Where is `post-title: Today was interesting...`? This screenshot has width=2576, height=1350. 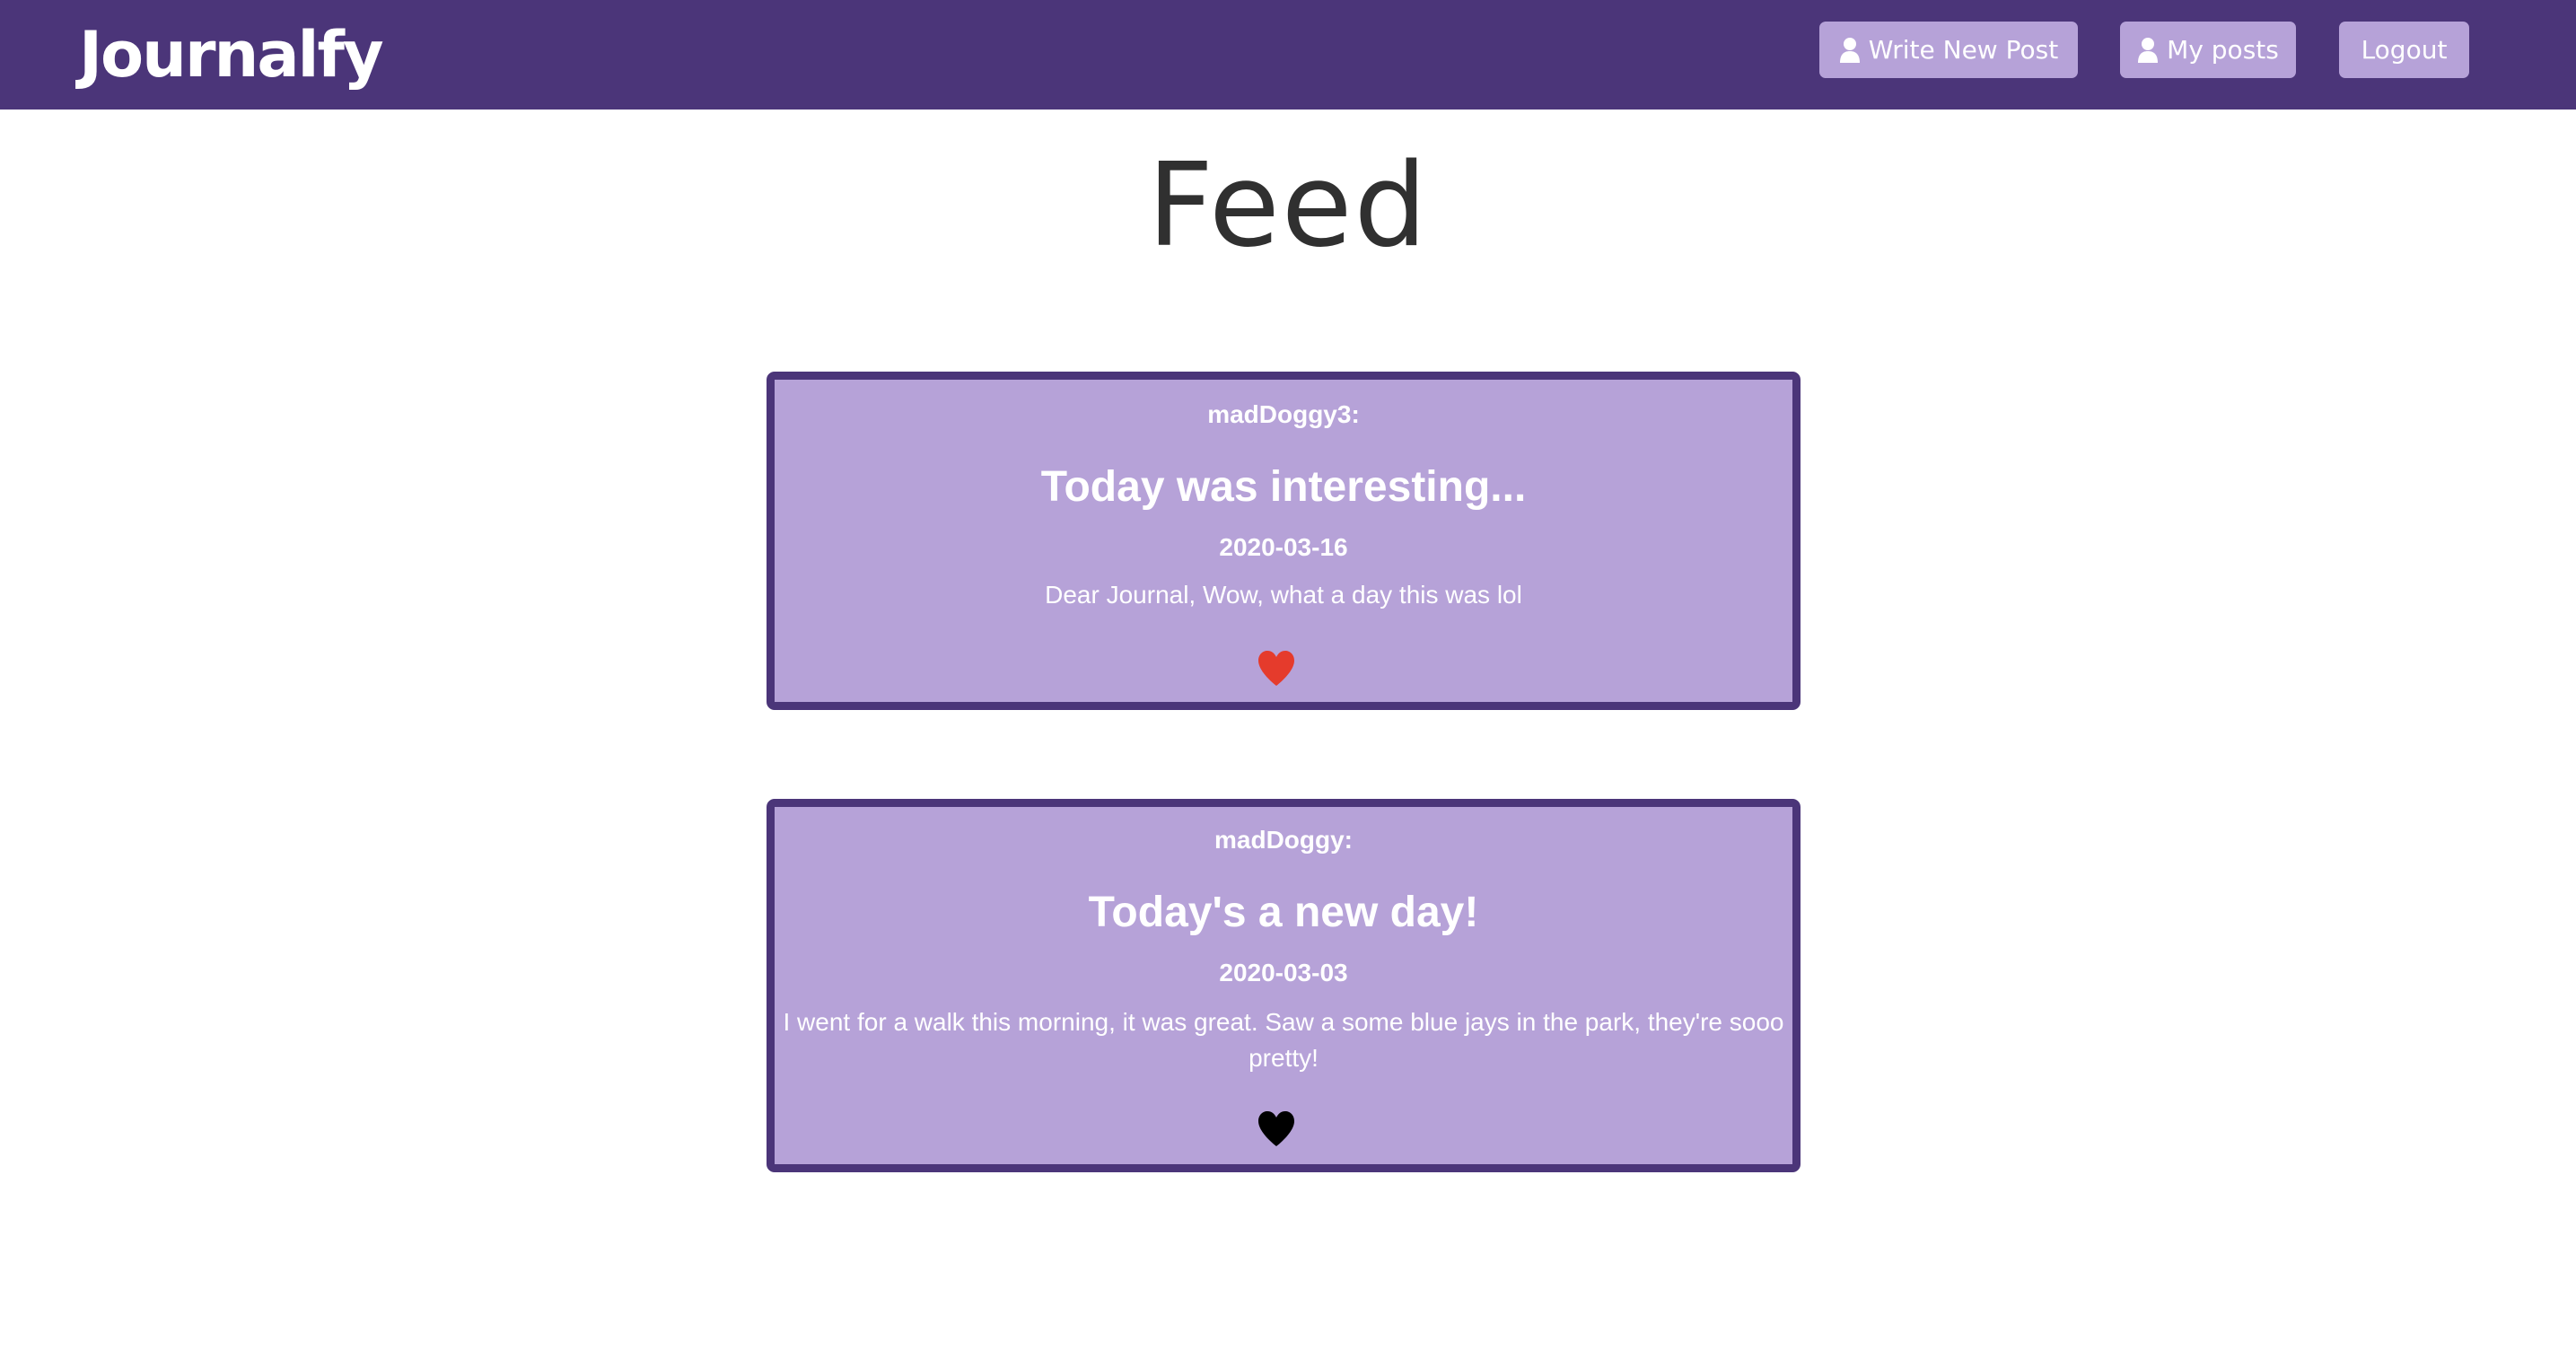 post-title: Today was interesting... is located at coordinates (1283, 487).